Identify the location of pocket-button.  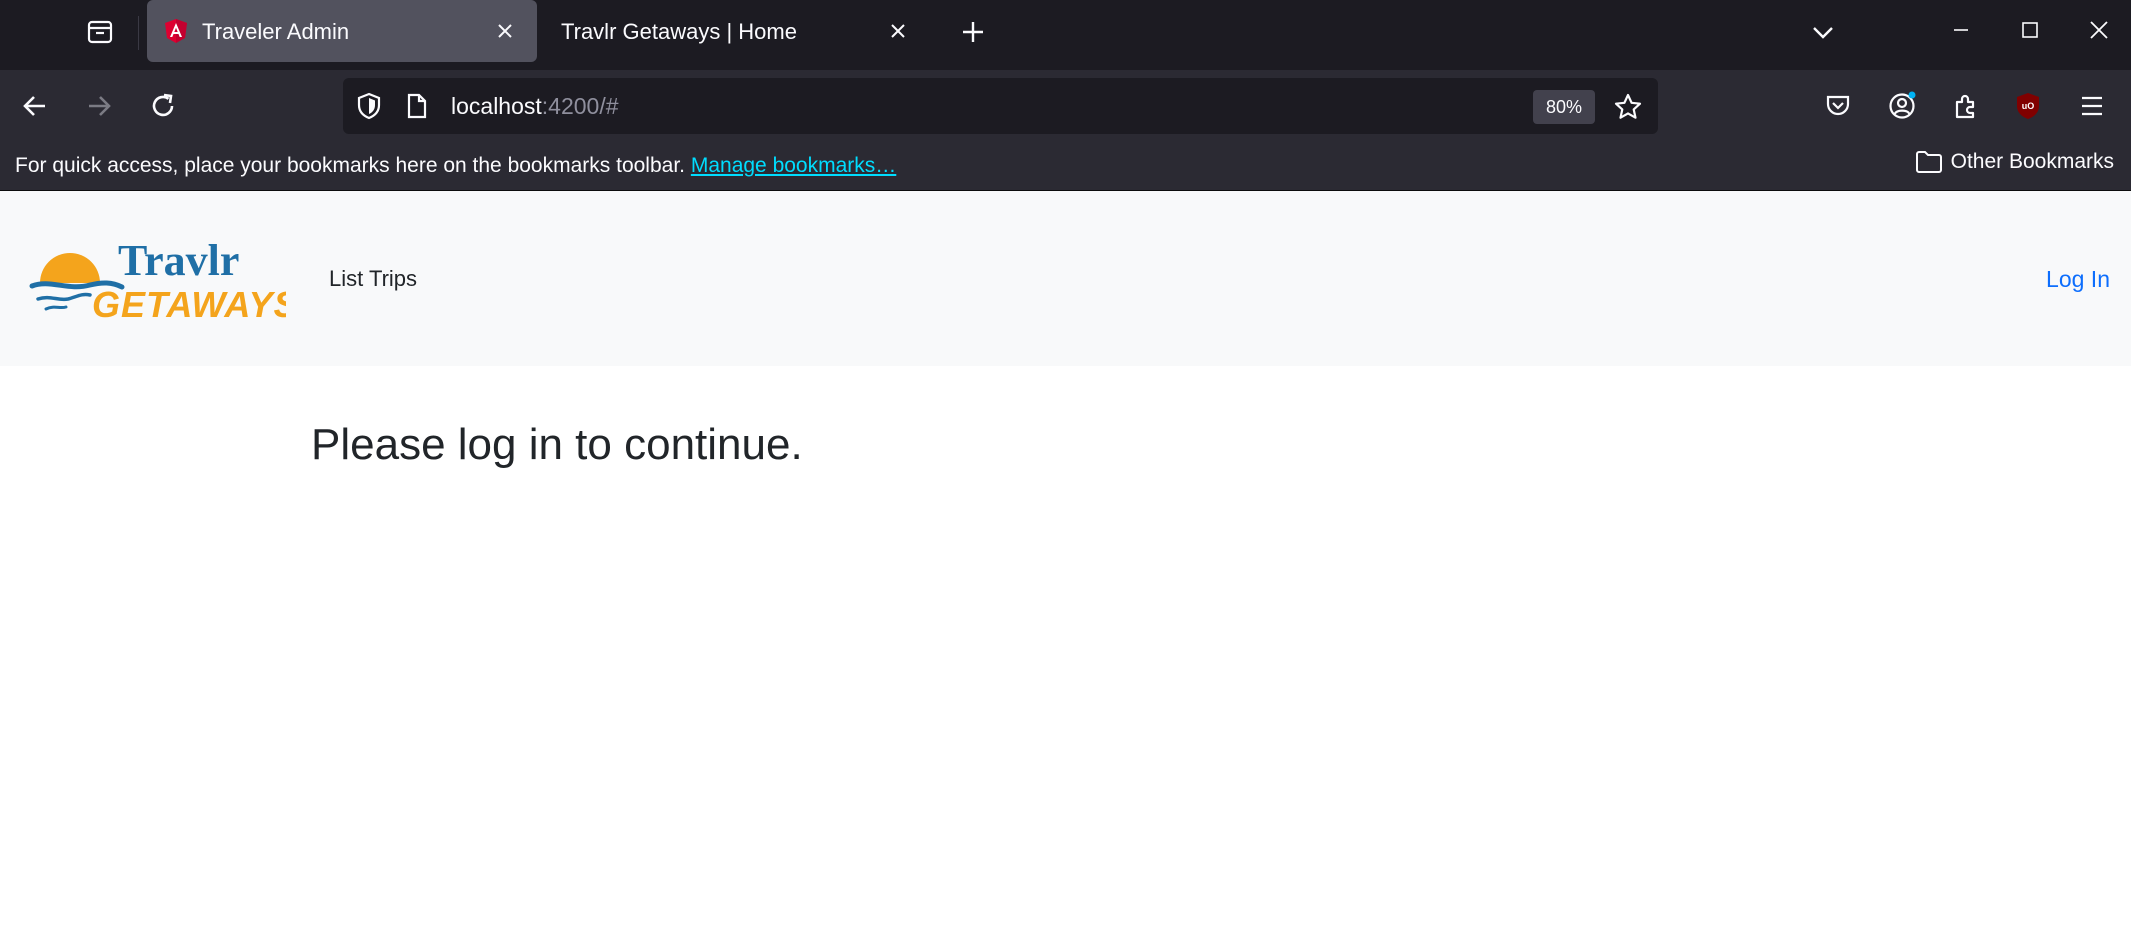
(1838, 106).